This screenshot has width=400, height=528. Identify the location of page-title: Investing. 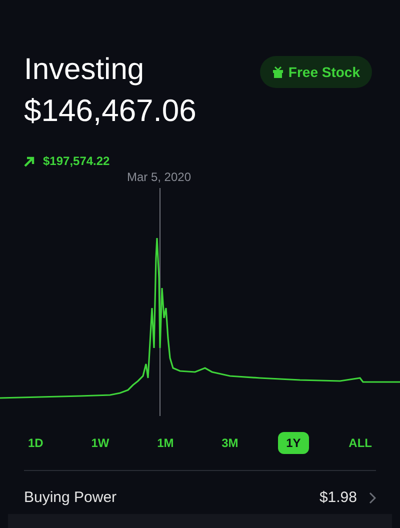
(85, 70).